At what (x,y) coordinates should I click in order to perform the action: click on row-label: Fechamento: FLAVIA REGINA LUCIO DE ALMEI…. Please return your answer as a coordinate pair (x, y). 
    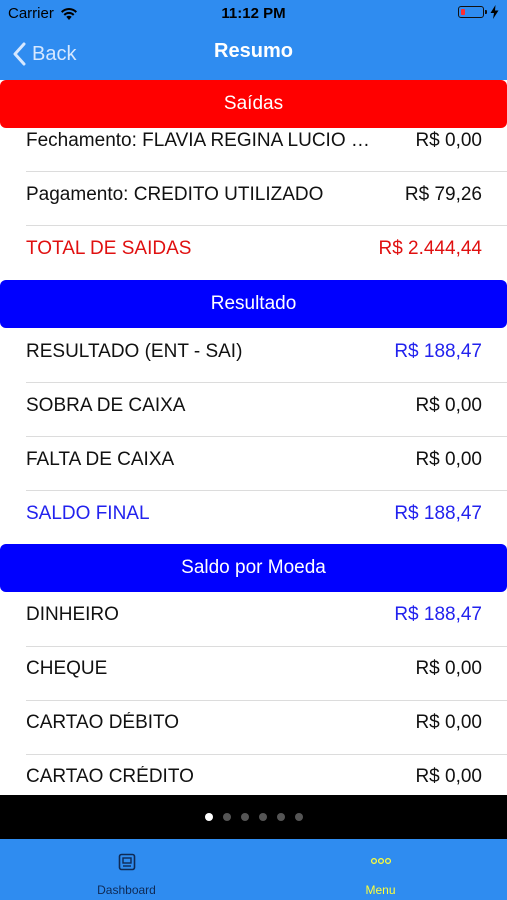
    Looking at the image, I should click on (201, 140).